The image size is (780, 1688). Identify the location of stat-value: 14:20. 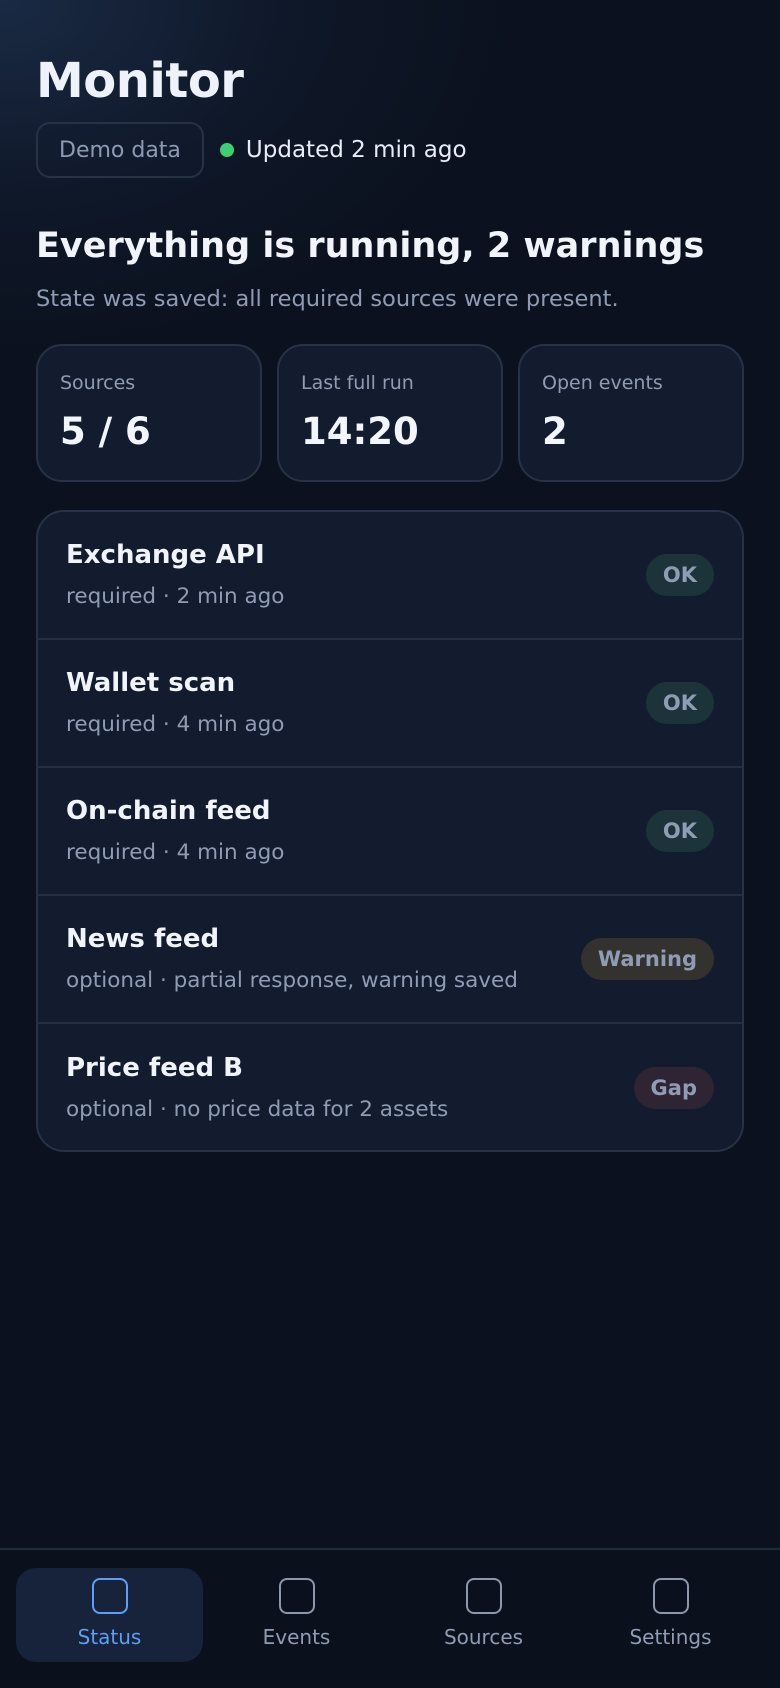
(360, 431).